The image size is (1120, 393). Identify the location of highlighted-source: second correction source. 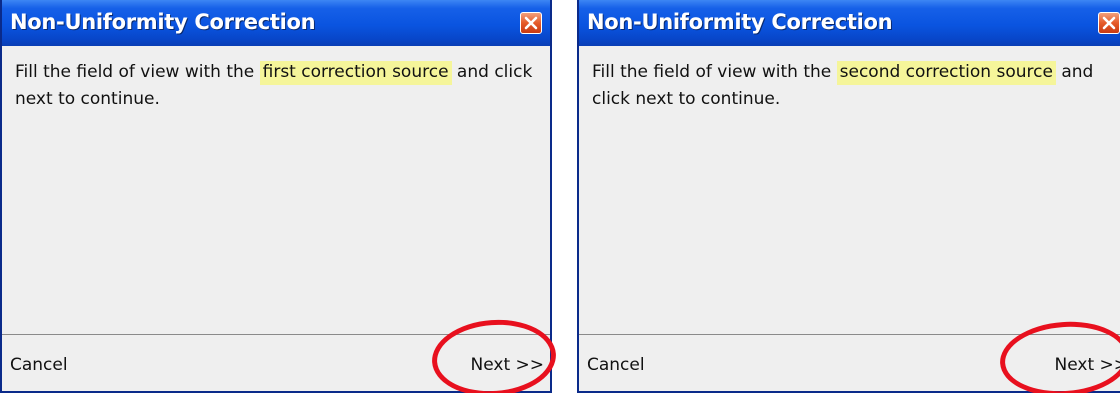
(946, 73).